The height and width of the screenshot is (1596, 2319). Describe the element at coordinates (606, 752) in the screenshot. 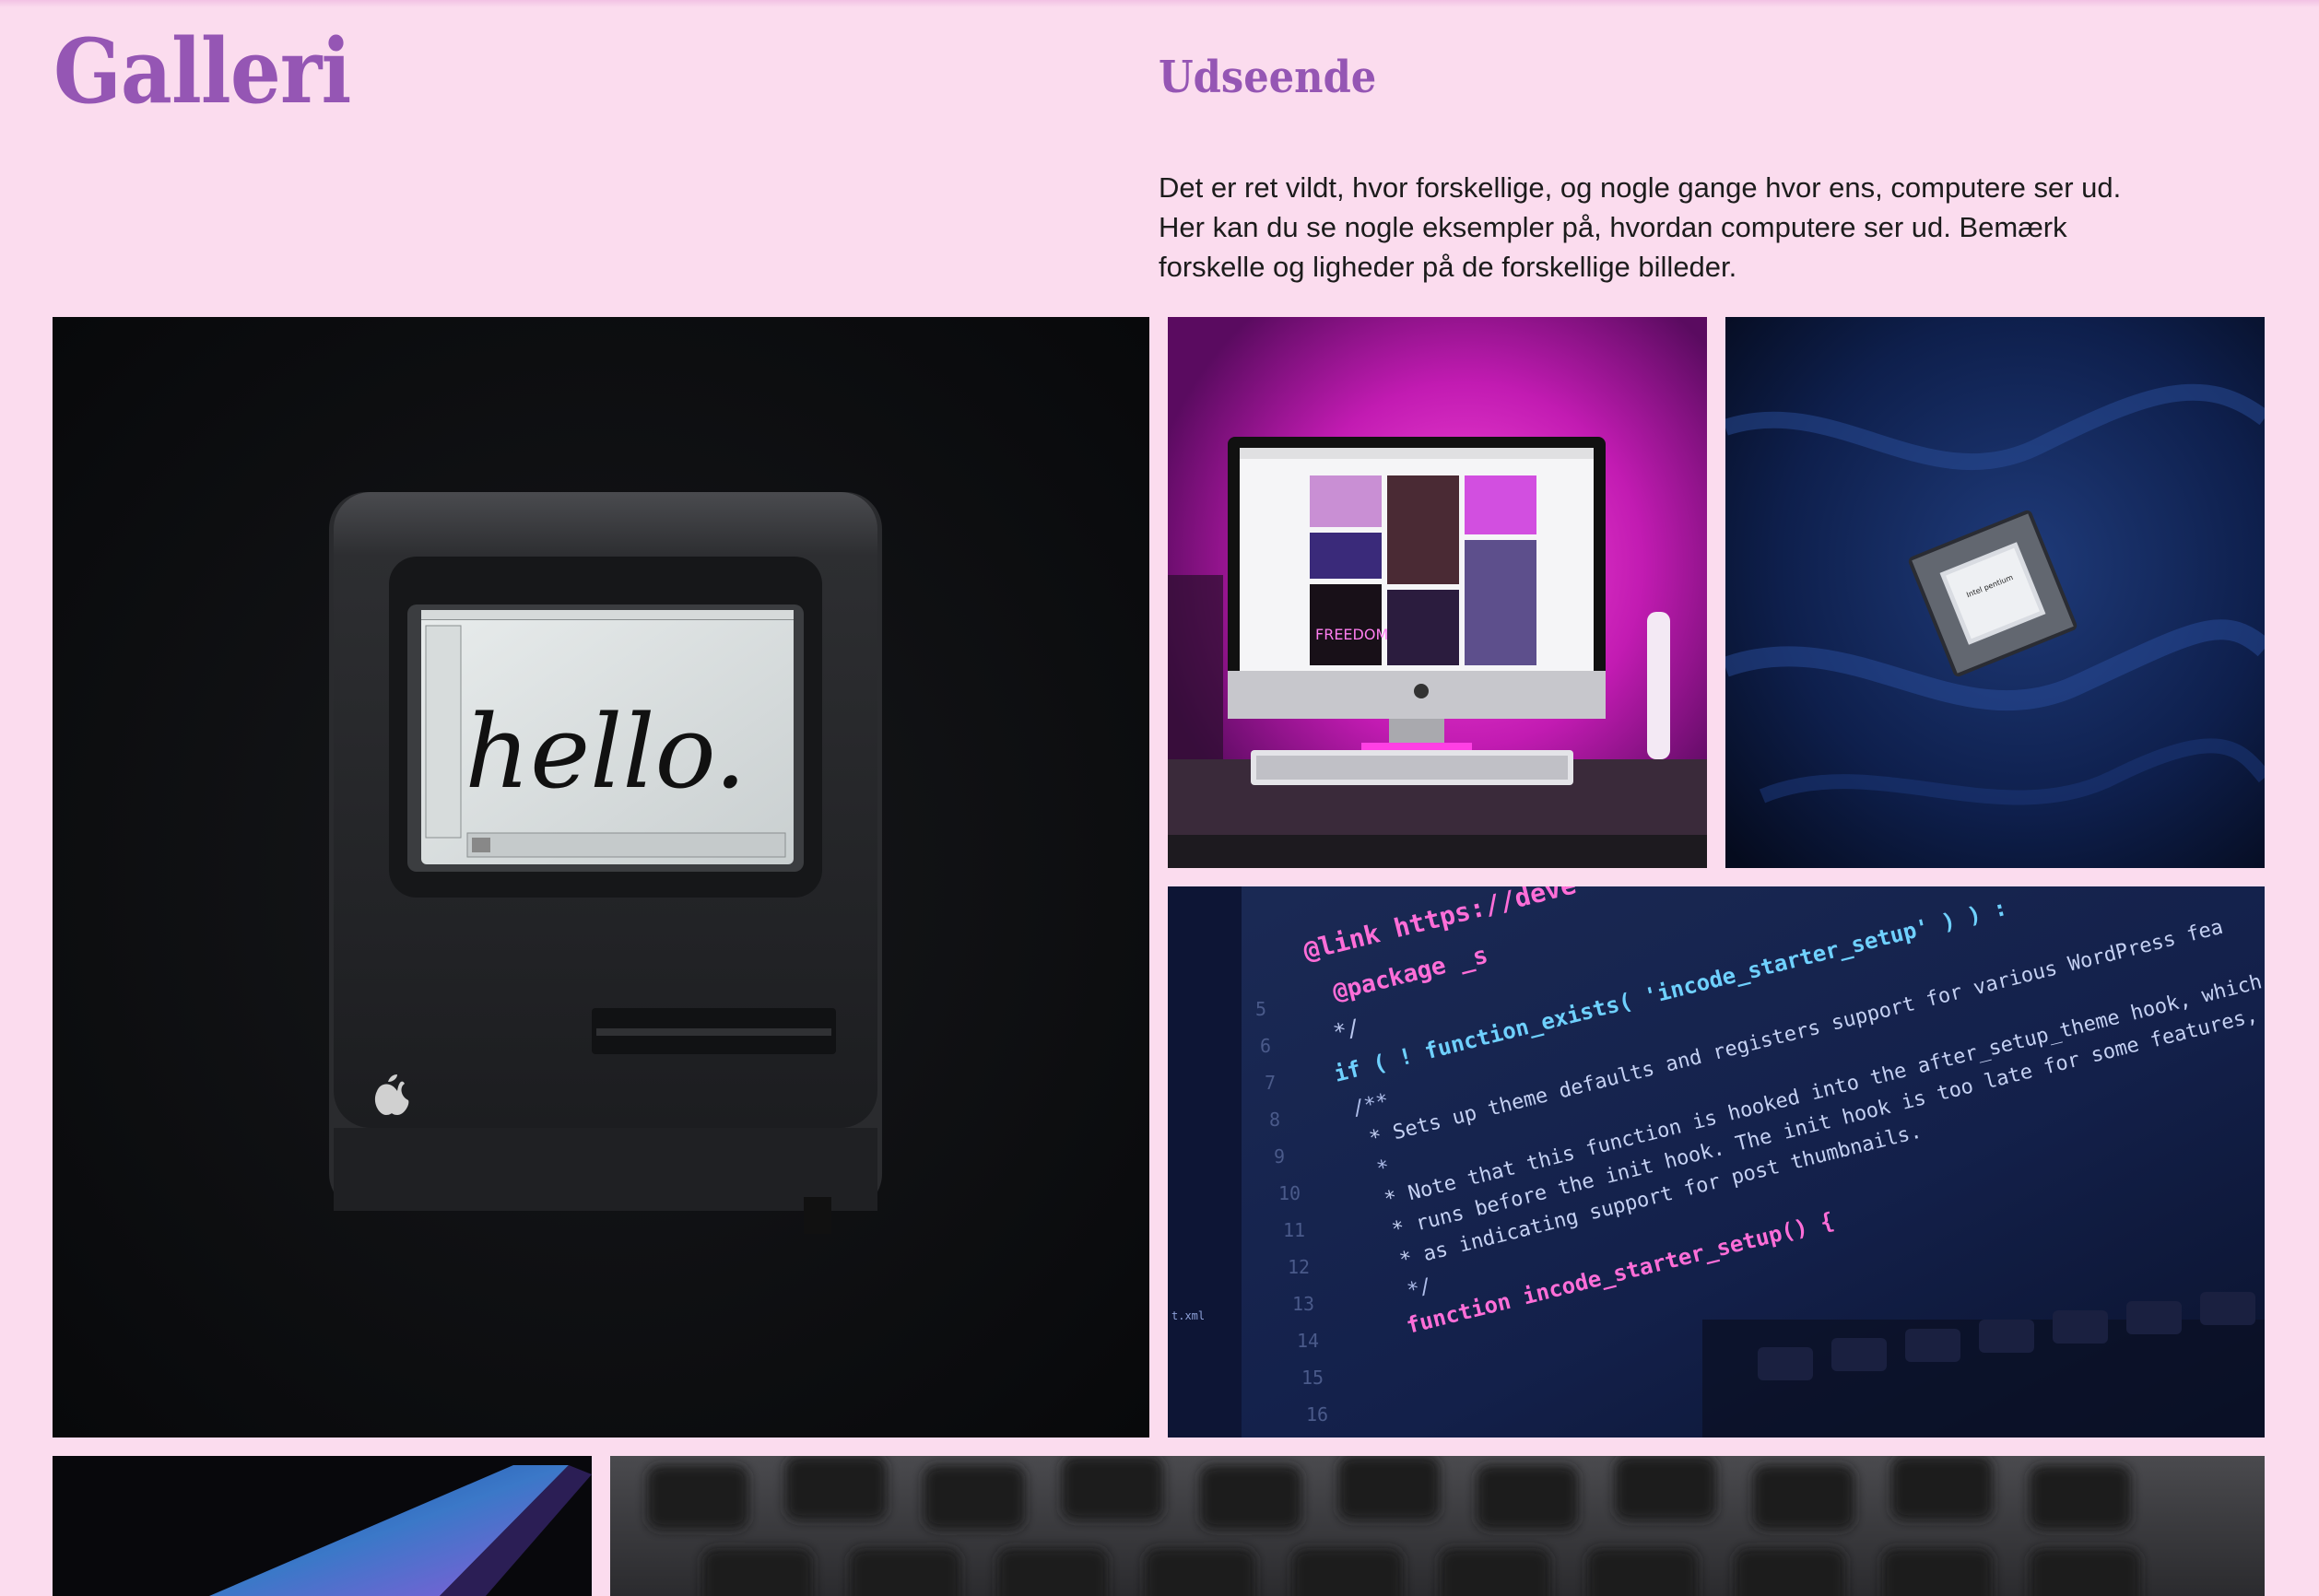

I see `mac-screen-text: hello.` at that location.